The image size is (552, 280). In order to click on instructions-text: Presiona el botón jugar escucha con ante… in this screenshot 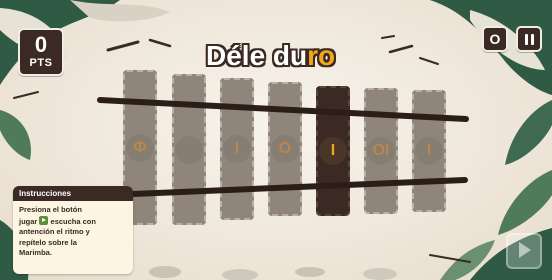, I will do `click(73, 232)`.